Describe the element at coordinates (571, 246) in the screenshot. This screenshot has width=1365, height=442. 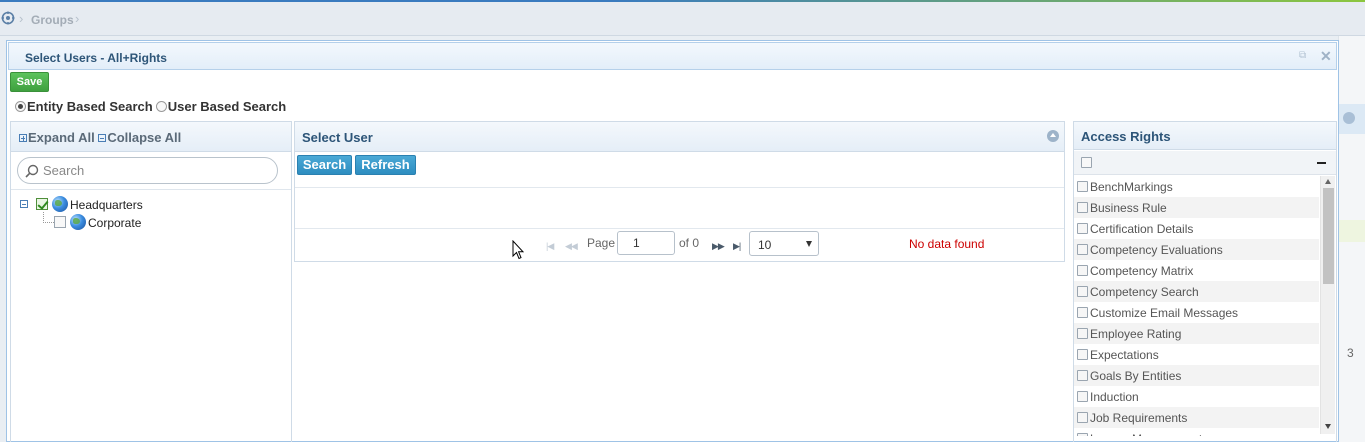
I see `prev-page-icon: ◀◀` at that location.